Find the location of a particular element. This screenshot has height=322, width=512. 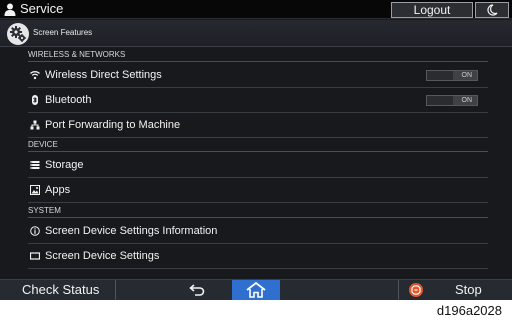

back-arrow-icon is located at coordinates (197, 290).